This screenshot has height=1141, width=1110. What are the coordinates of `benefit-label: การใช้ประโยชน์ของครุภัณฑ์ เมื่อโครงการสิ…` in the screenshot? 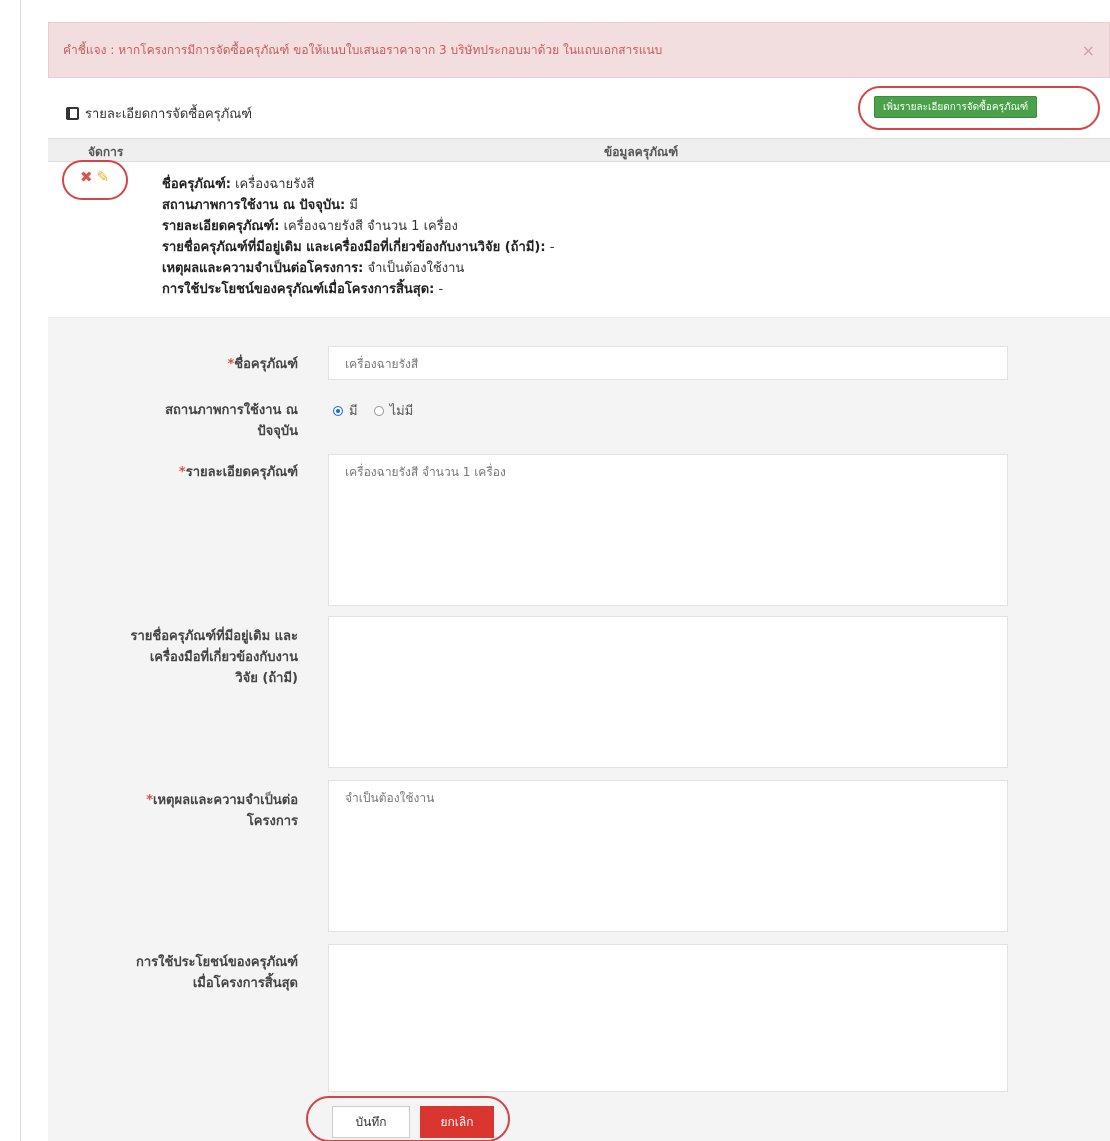 It's located at (217, 973).